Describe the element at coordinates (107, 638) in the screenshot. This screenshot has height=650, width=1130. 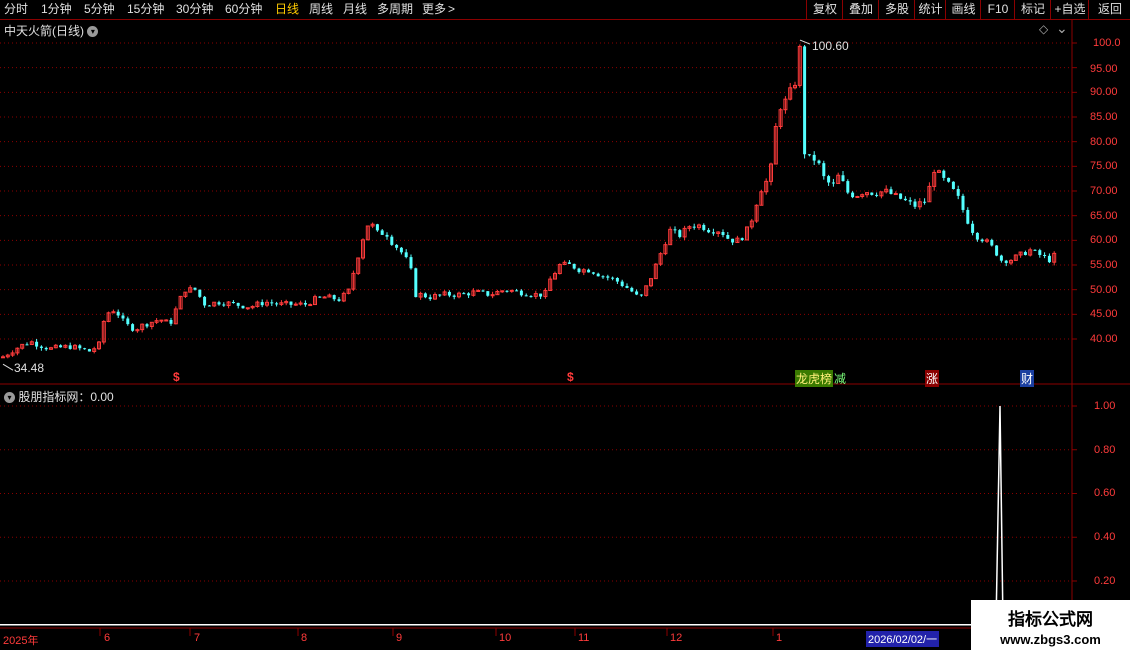
I see `date-label: 6` at that location.